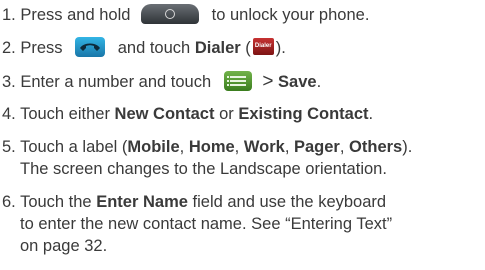 Image resolution: width=485 pixels, height=270 pixels. What do you see at coordinates (9, 147) in the screenshot?
I see `step-number: 5.` at bounding box center [9, 147].